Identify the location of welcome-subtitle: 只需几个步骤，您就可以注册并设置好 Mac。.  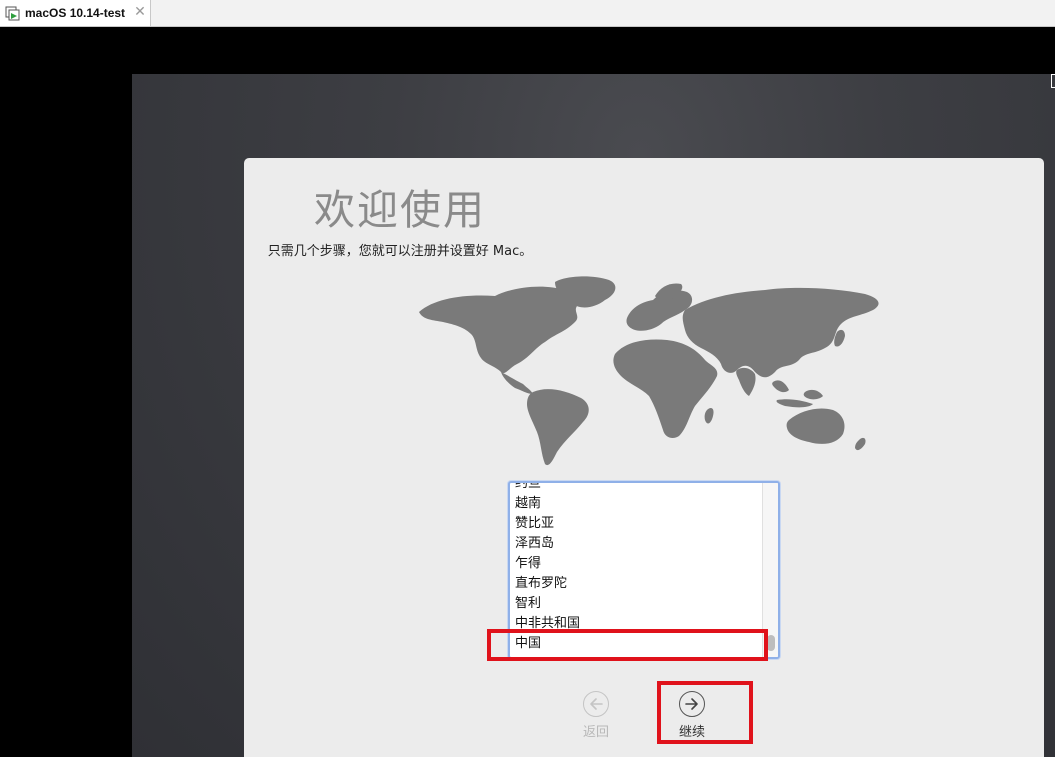
(400, 251).